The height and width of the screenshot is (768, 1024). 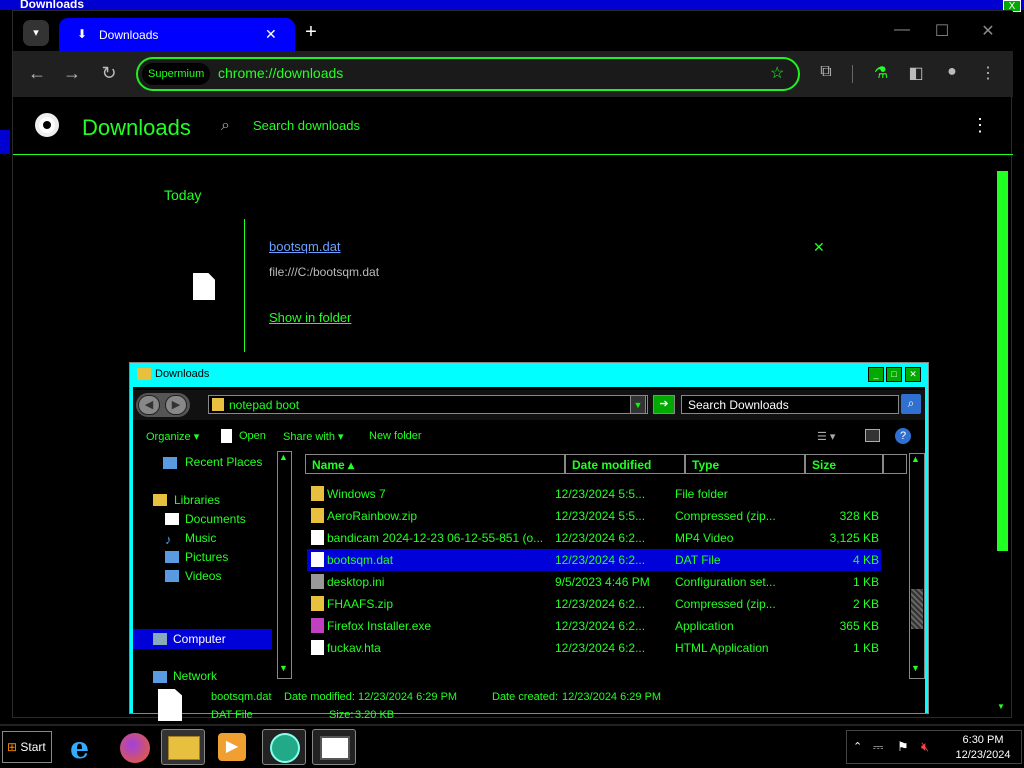 I want to click on forward-button: →, so click(x=72, y=73).